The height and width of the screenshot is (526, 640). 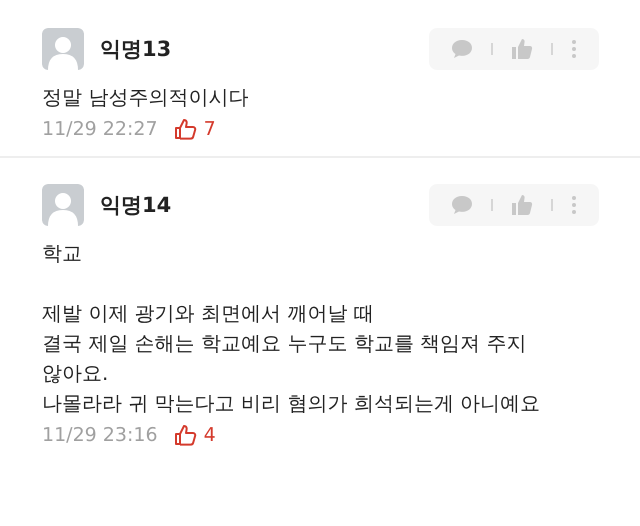 What do you see at coordinates (146, 97) in the screenshot?
I see `comment-text: 정말 남성주의적이시다` at bounding box center [146, 97].